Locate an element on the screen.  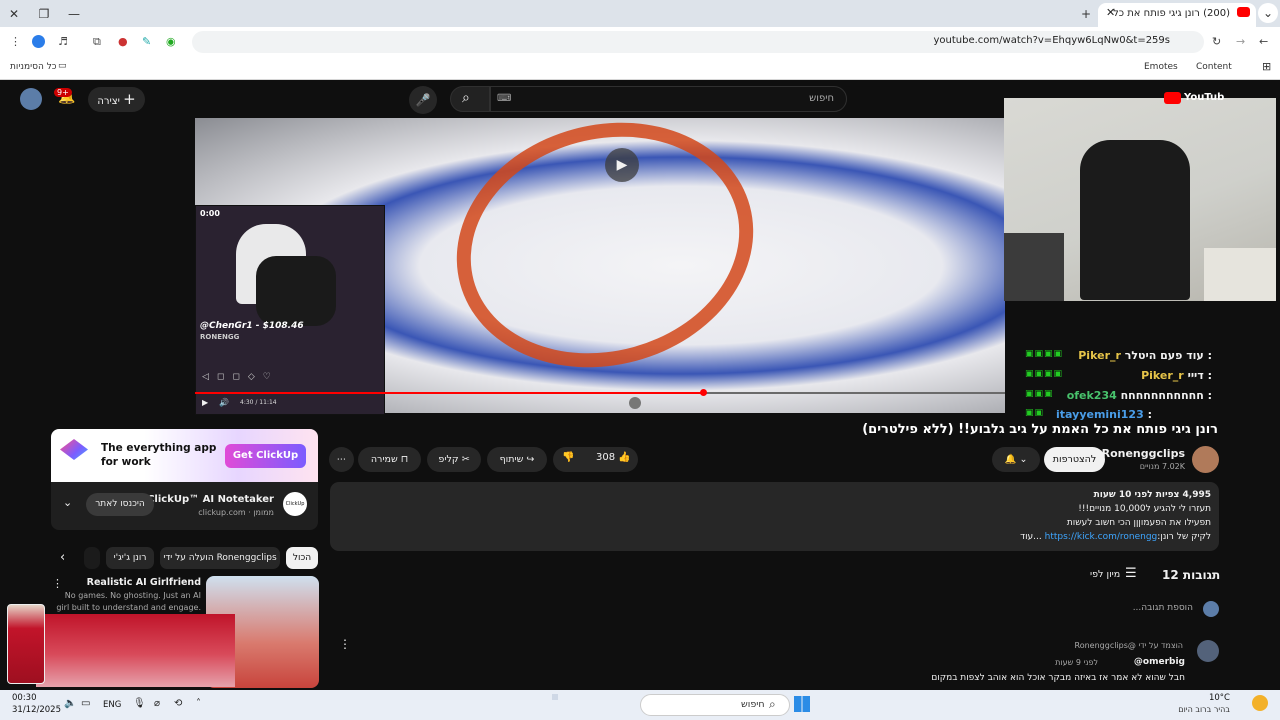
recommendation-title: Realistic AI Girlfriend is located at coordinates (144, 582).